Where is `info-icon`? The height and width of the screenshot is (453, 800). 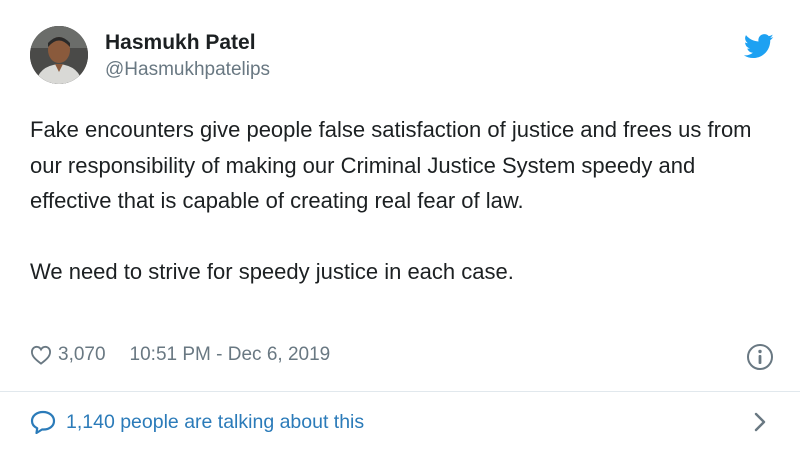 info-icon is located at coordinates (760, 357).